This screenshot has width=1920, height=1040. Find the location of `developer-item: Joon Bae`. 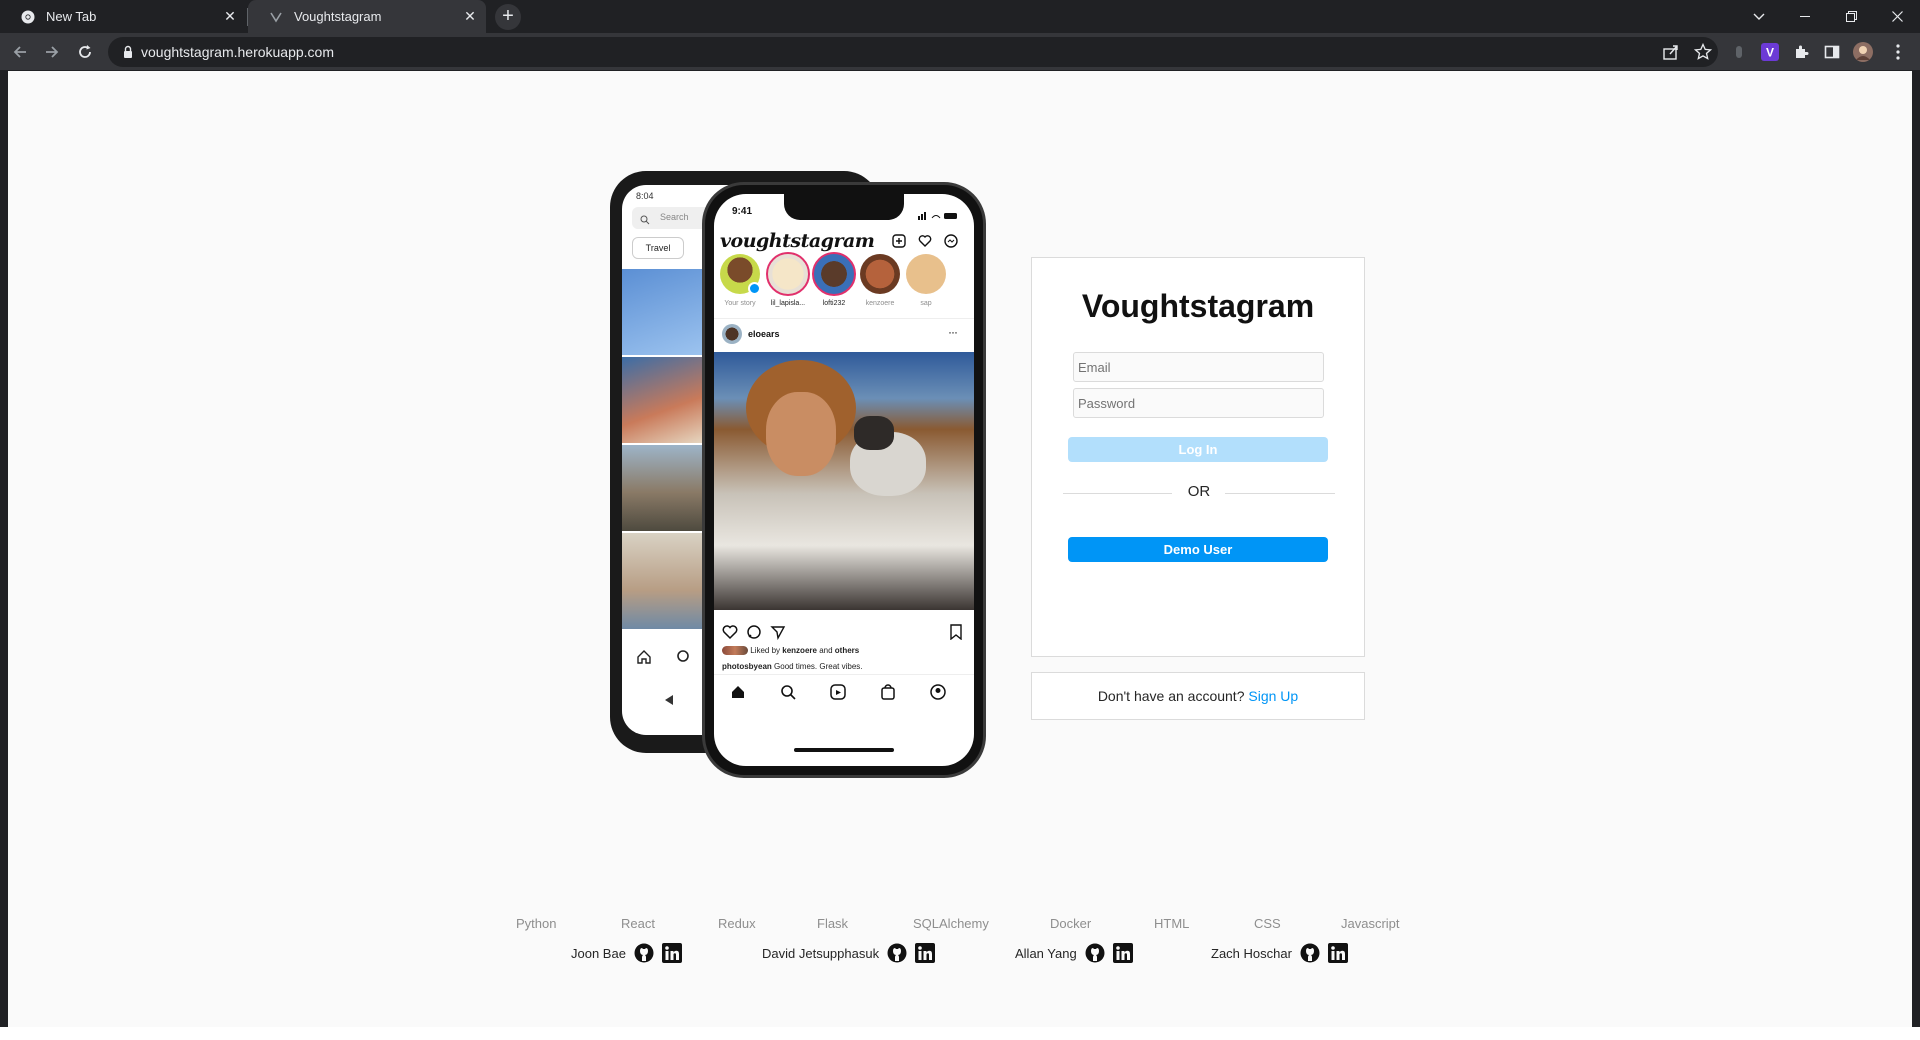

developer-item: Joon Bae is located at coordinates (626, 953).